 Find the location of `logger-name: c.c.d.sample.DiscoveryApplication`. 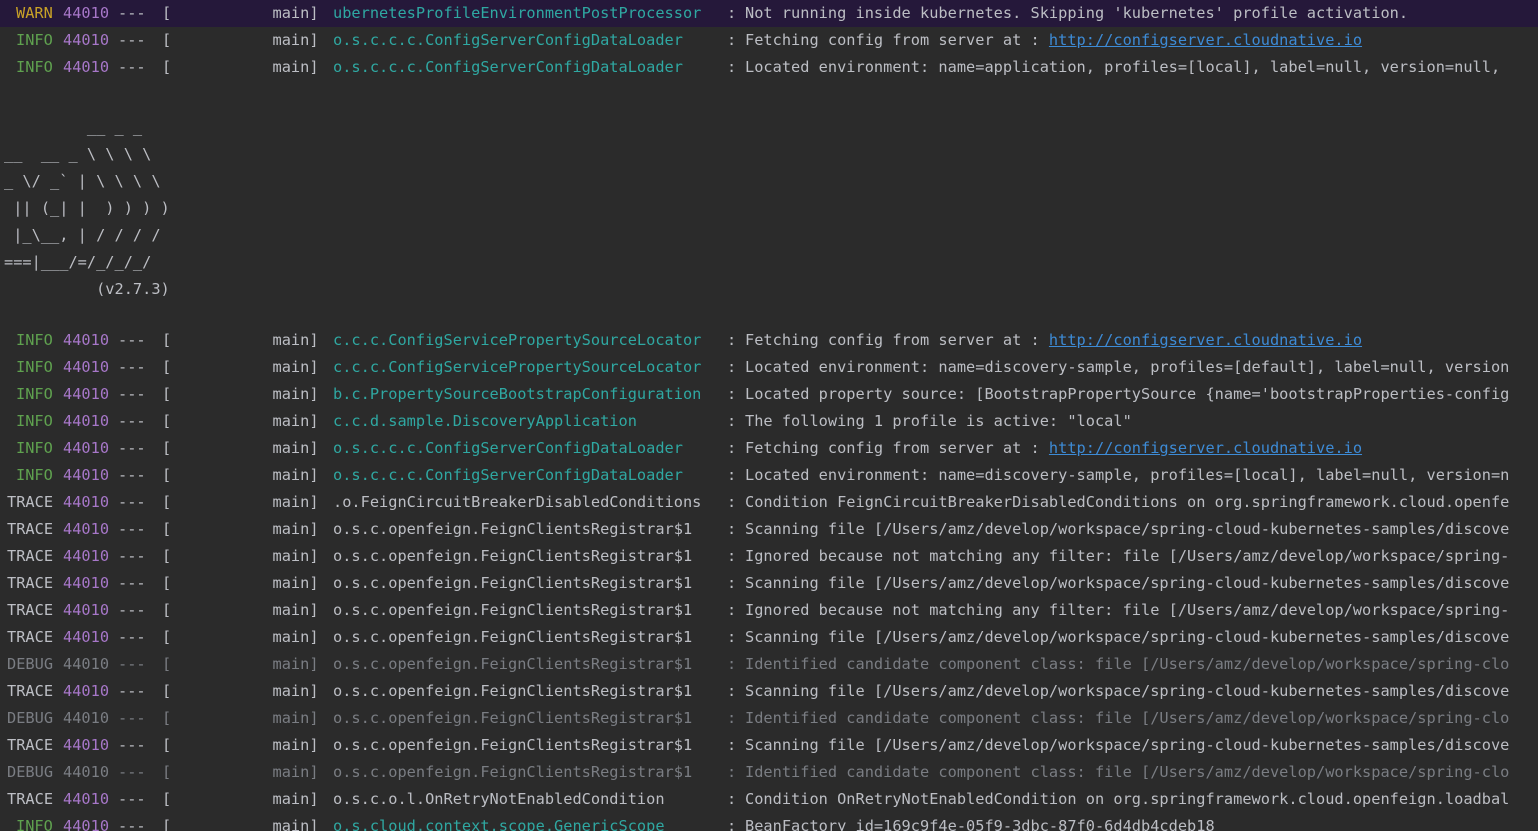

logger-name: c.c.d.sample.DiscoveryApplication is located at coordinates (485, 421).